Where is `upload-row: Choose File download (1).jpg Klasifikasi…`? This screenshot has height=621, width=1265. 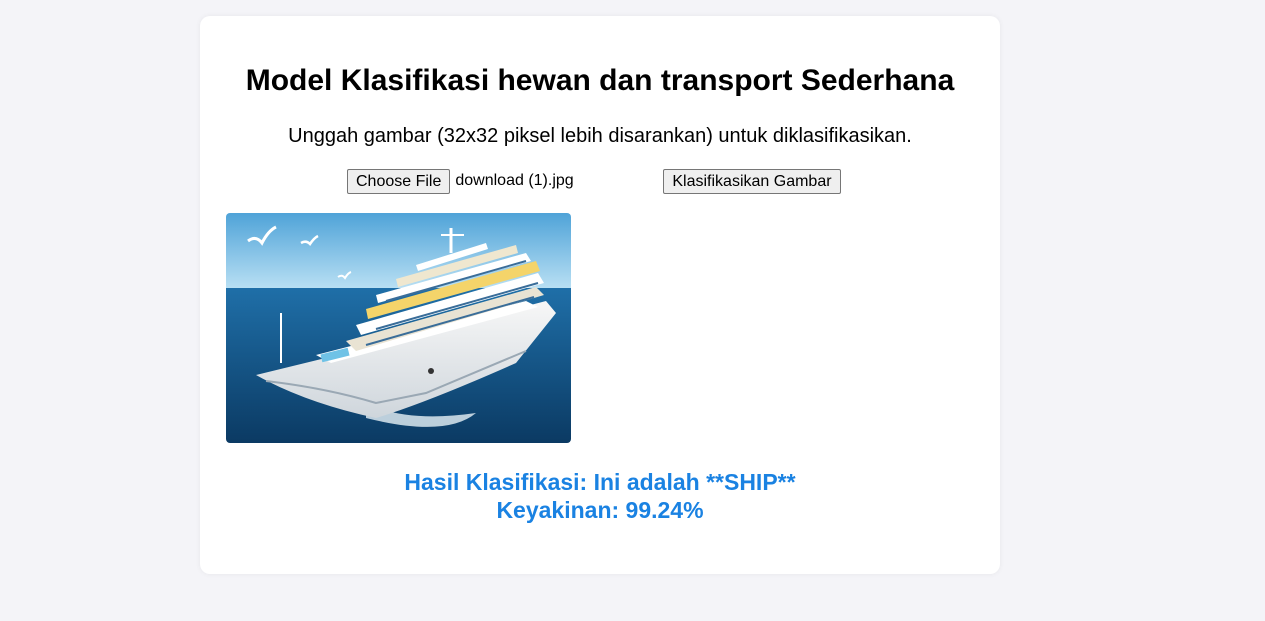 upload-row: Choose File download (1).jpg Klasifikasi… is located at coordinates (594, 181).